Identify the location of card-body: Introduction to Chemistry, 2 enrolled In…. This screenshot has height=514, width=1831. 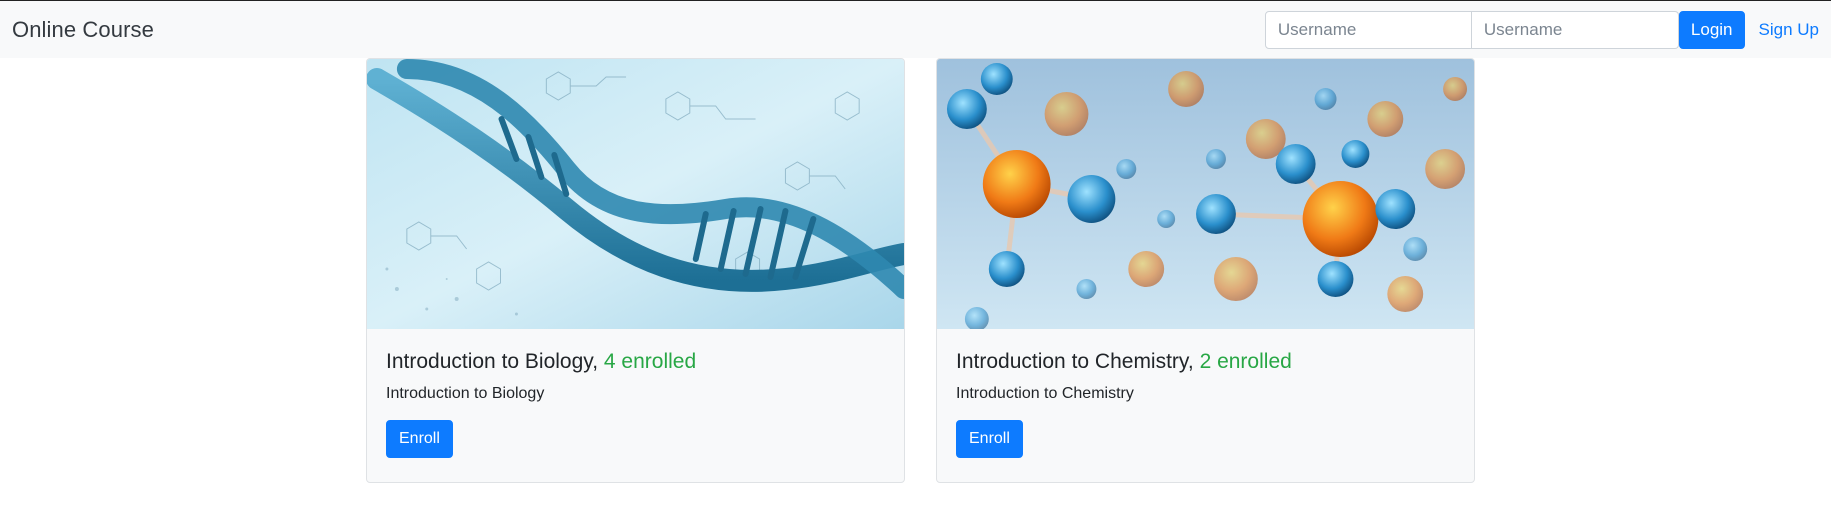
(1205, 403).